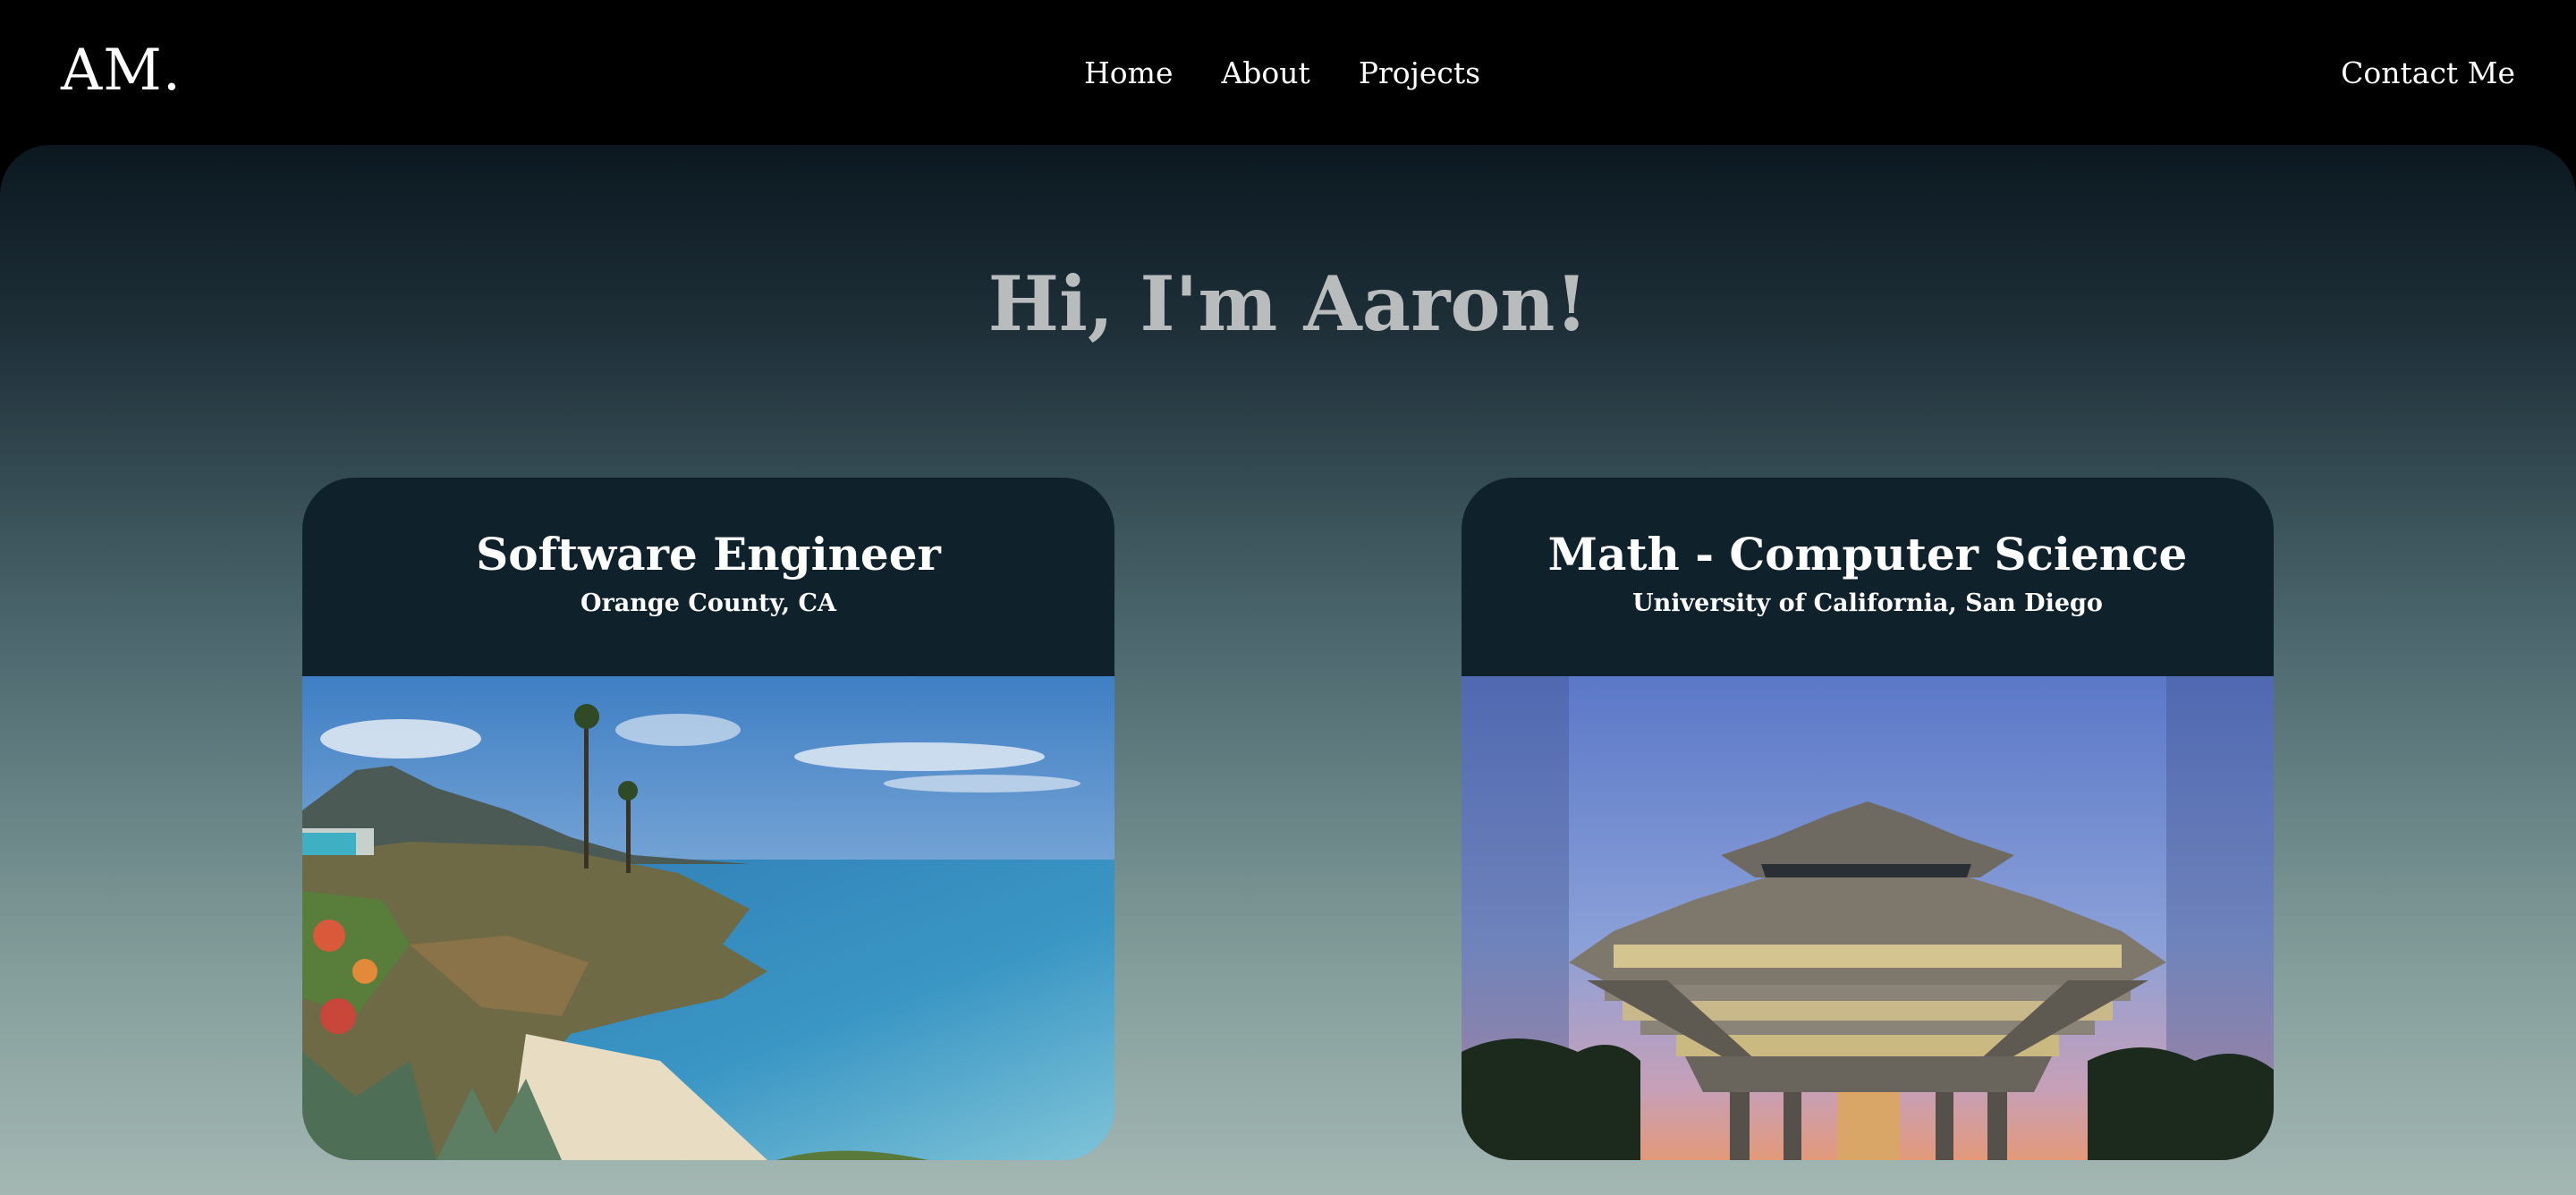 This screenshot has height=1195, width=2576. Describe the element at coordinates (1288, 303) in the screenshot. I see `hero-greeting: Hi, I'm Aaron!` at that location.